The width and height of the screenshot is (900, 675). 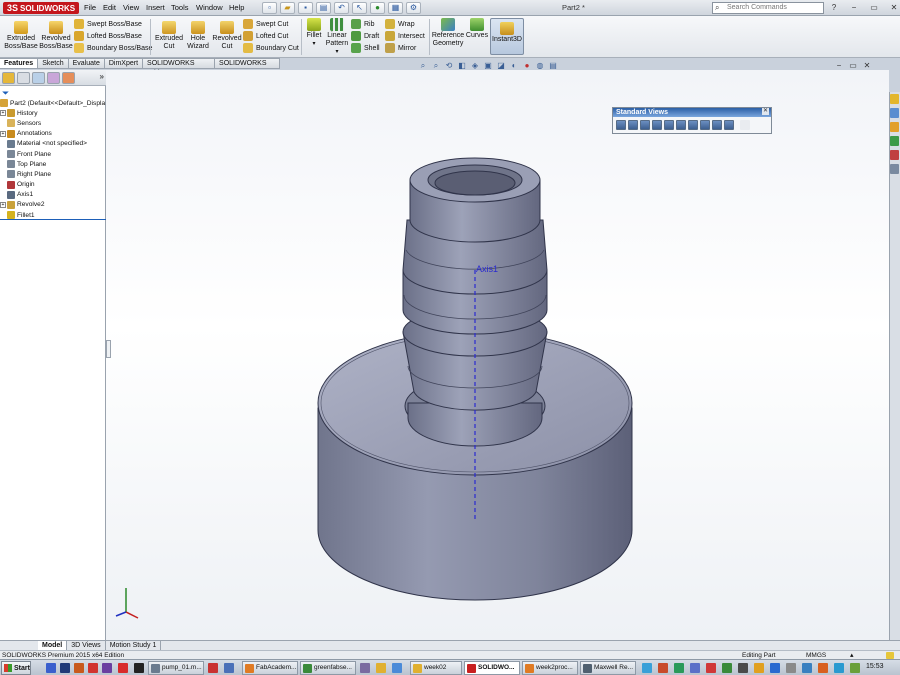 What do you see at coordinates (227, 36) in the screenshot?
I see `revolved-cut-button: Revolved Cut` at bounding box center [227, 36].